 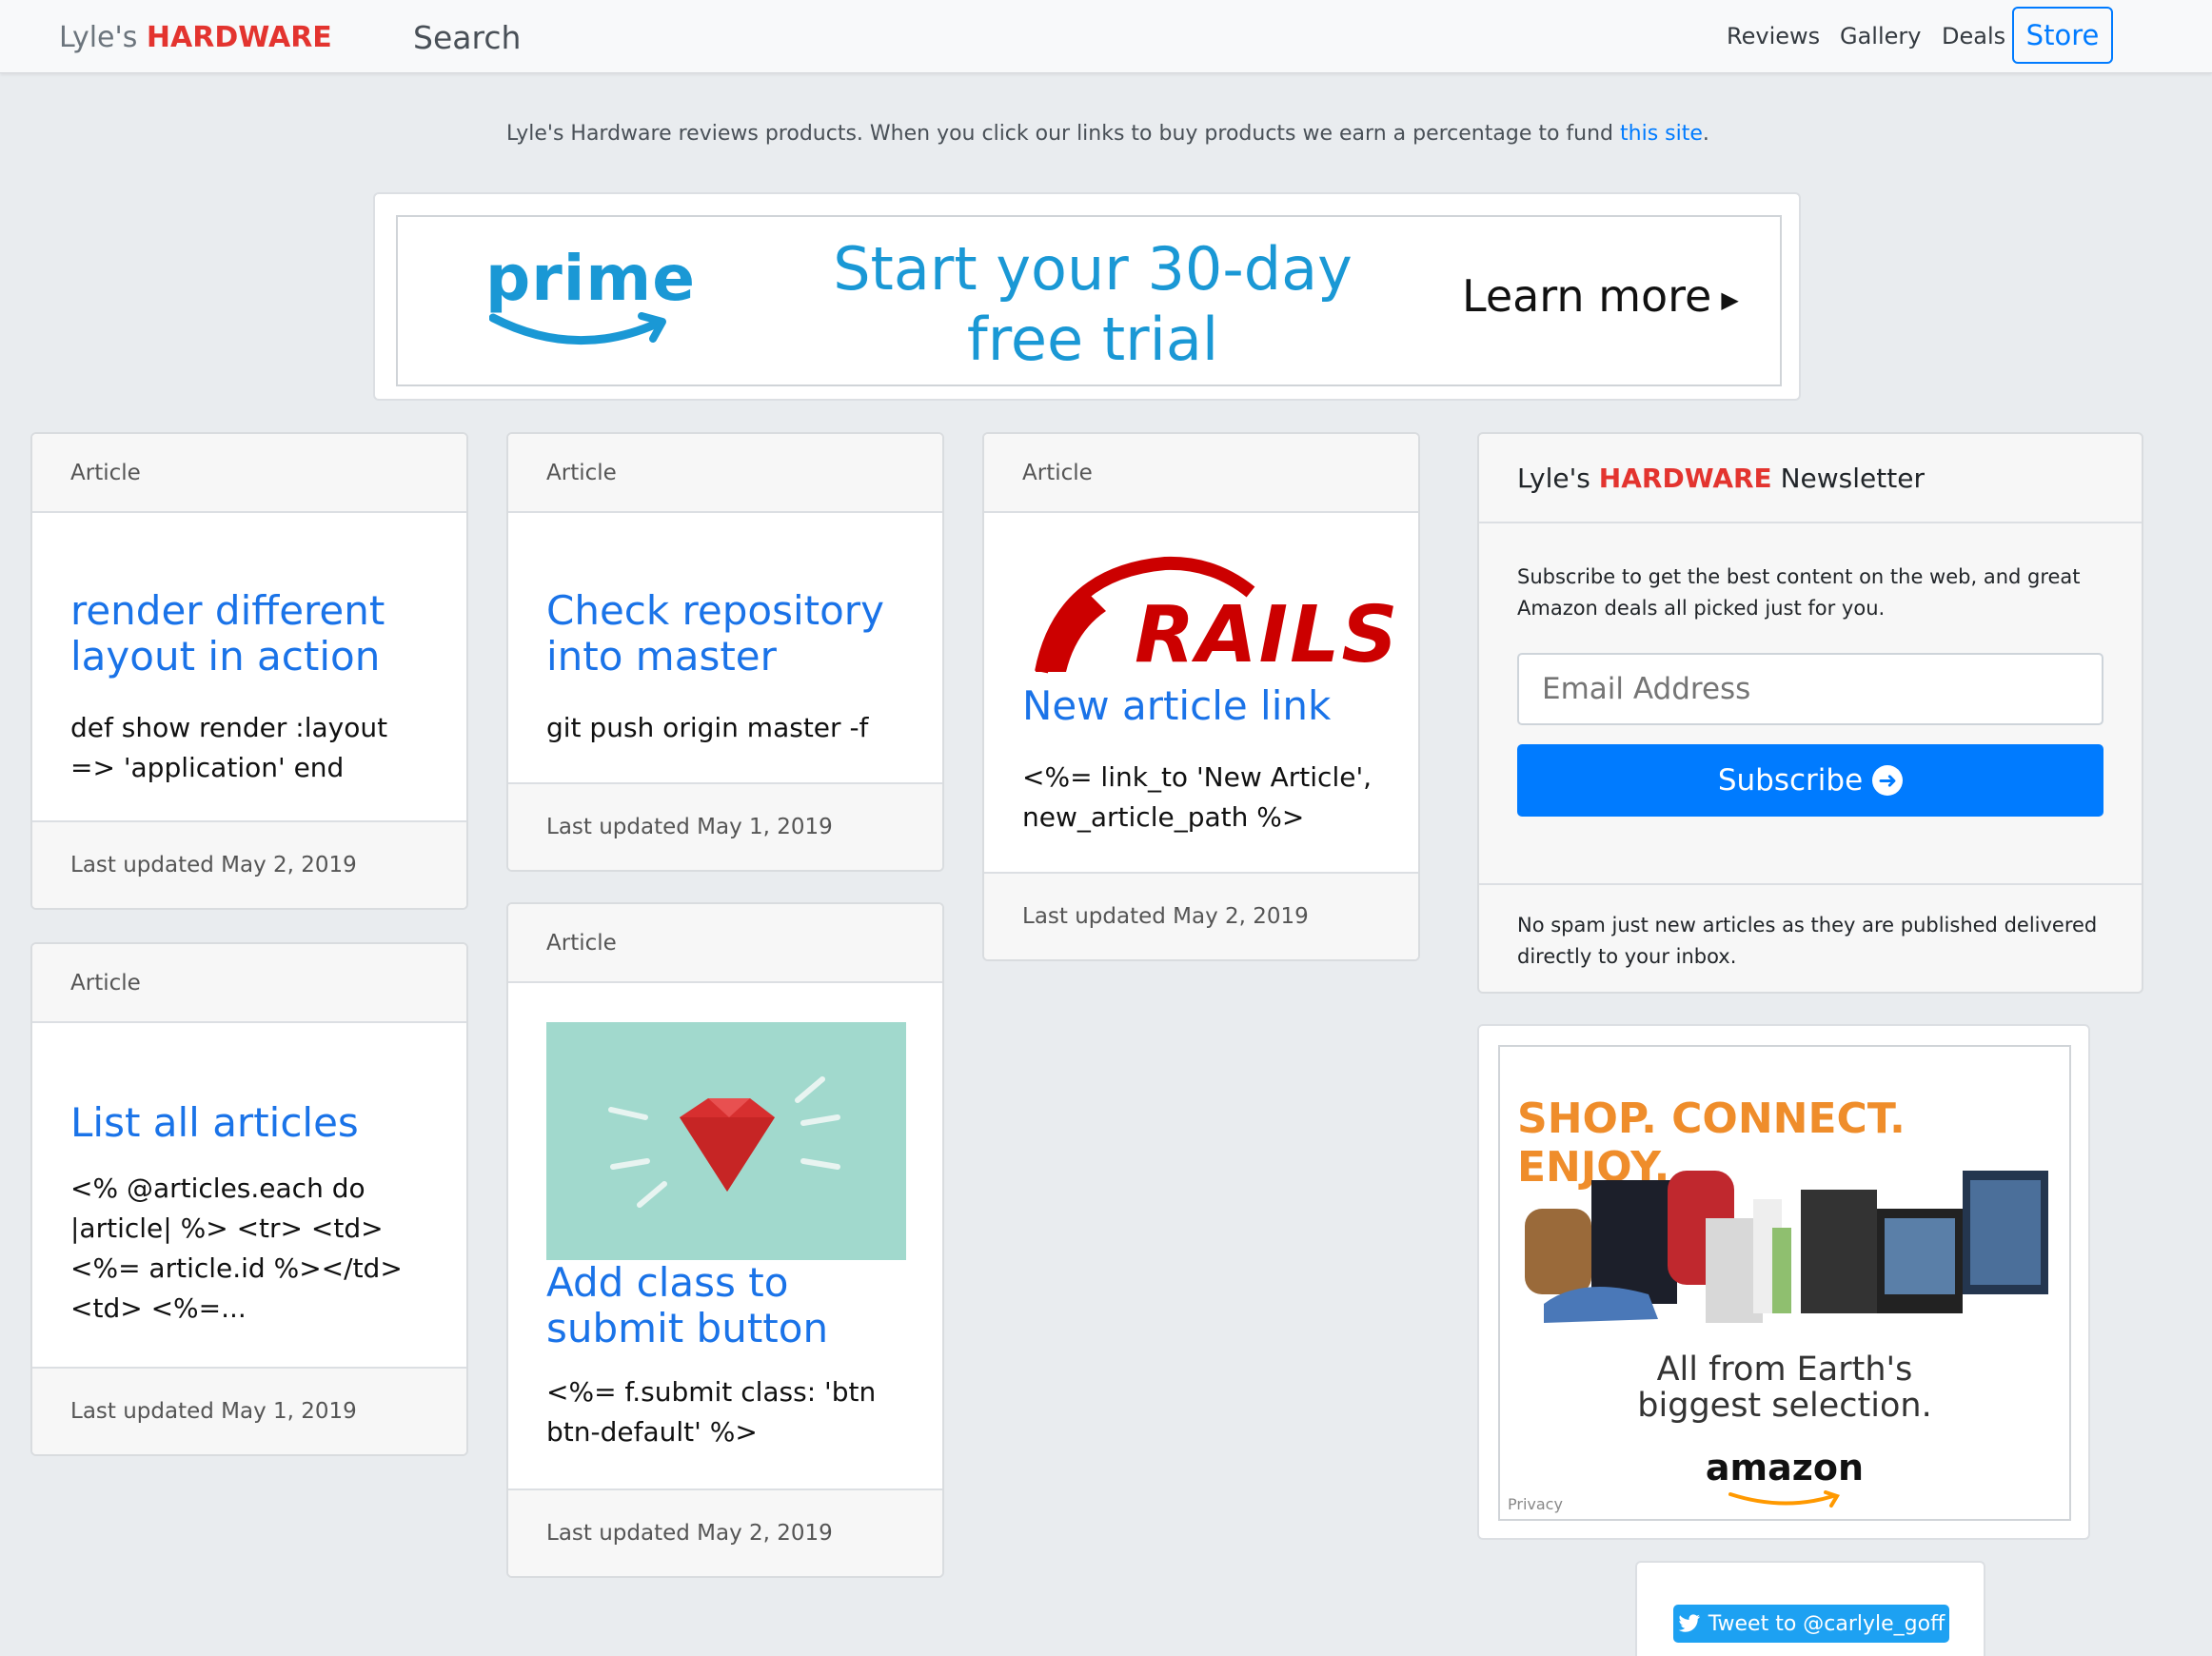 What do you see at coordinates (1784, 1406) in the screenshot?
I see `ad-tagline-line2: biggest selection.` at bounding box center [1784, 1406].